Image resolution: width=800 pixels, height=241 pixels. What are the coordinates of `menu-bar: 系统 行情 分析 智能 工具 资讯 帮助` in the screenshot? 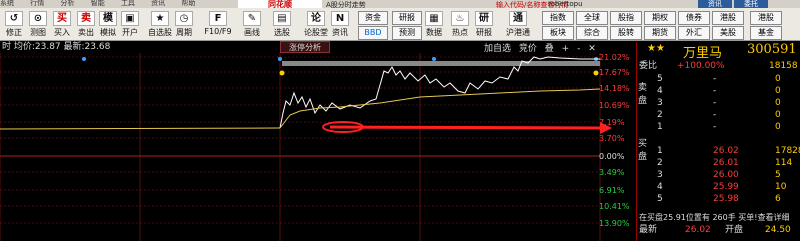 It's located at (400, 4).